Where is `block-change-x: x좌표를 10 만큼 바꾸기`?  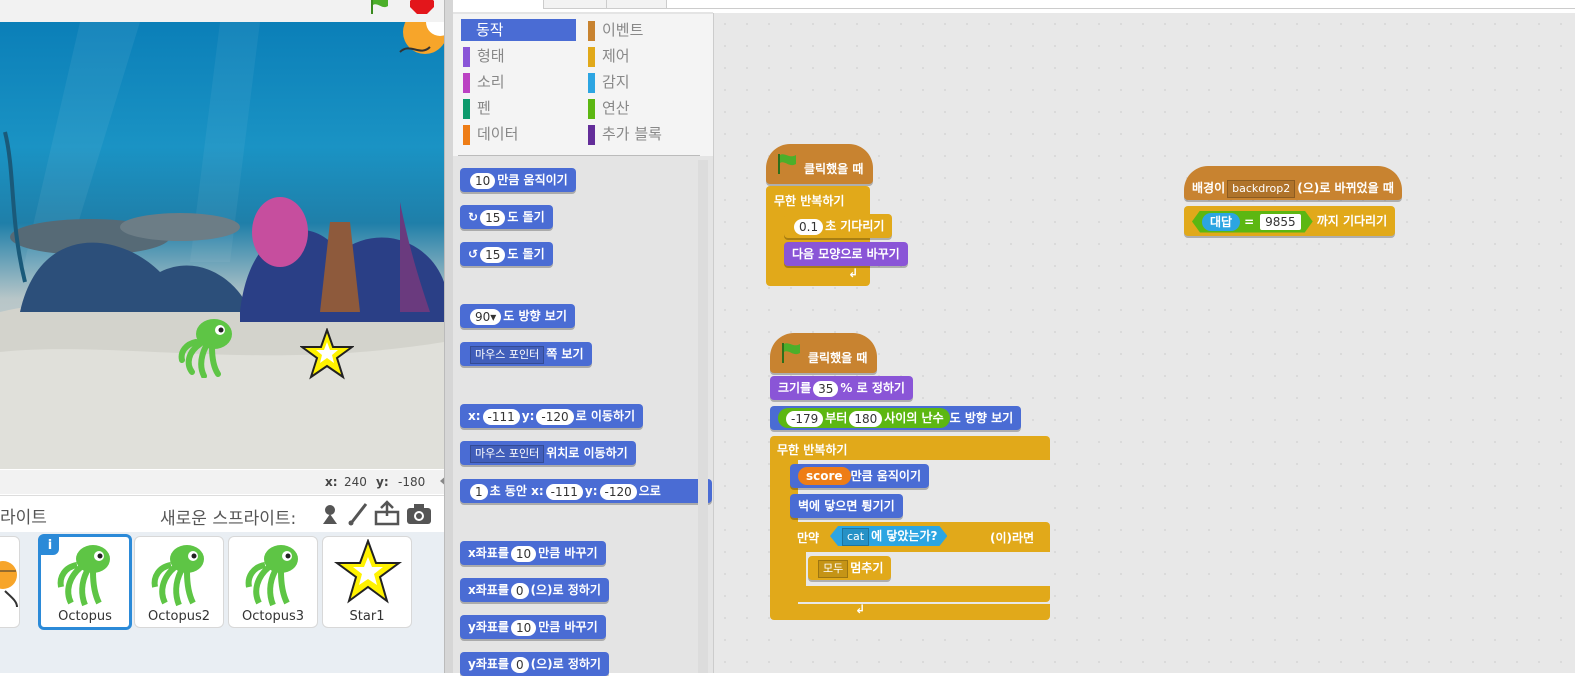
block-change-x: x좌표를 10 만큼 바꾸기 is located at coordinates (533, 553).